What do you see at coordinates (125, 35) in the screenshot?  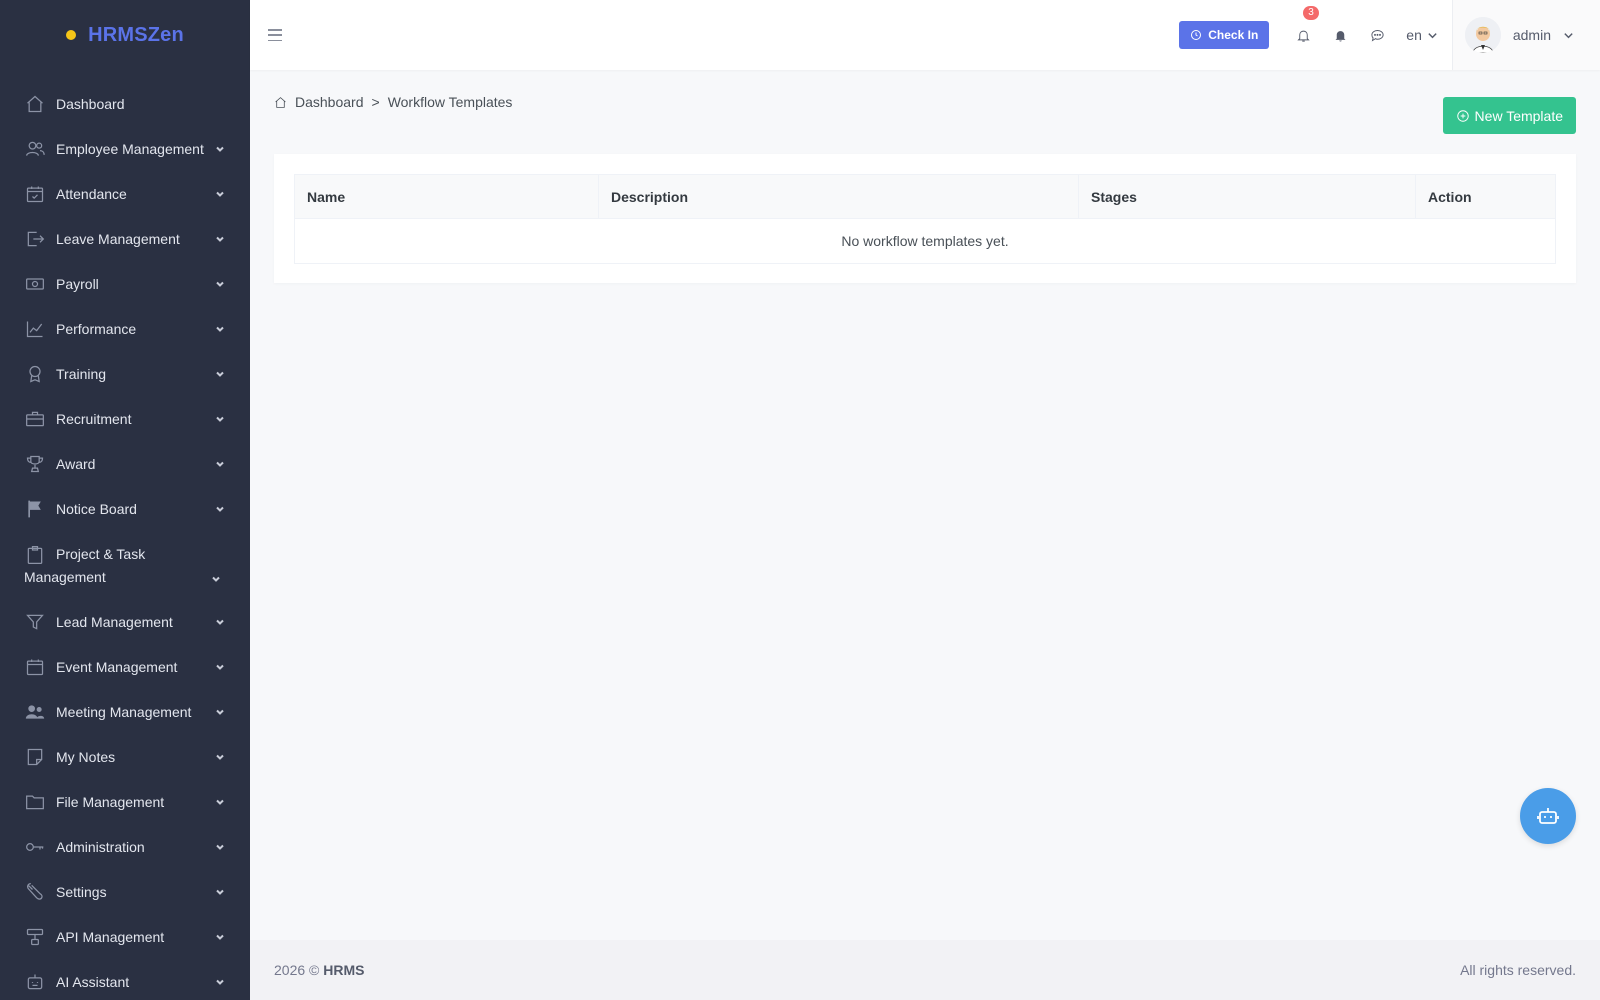 I see `brand-logo: HRMSZen` at bounding box center [125, 35].